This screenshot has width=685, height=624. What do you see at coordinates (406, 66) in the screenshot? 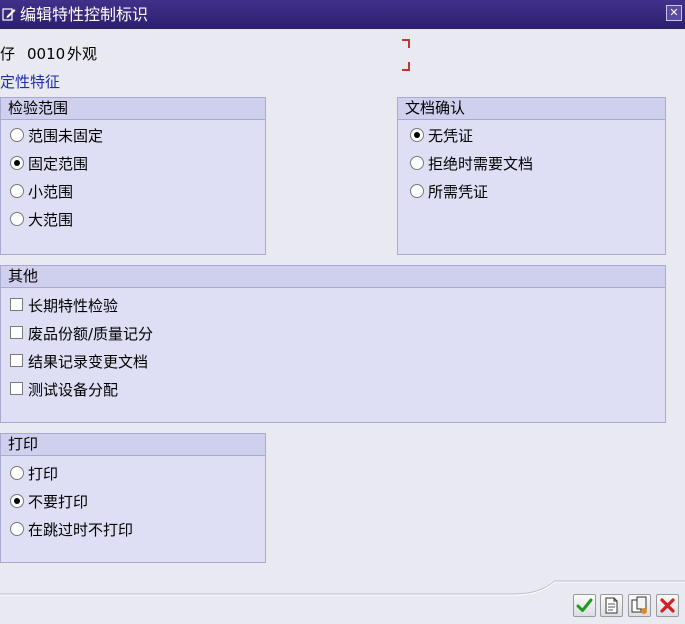
I see `field-marker-bottom` at bounding box center [406, 66].